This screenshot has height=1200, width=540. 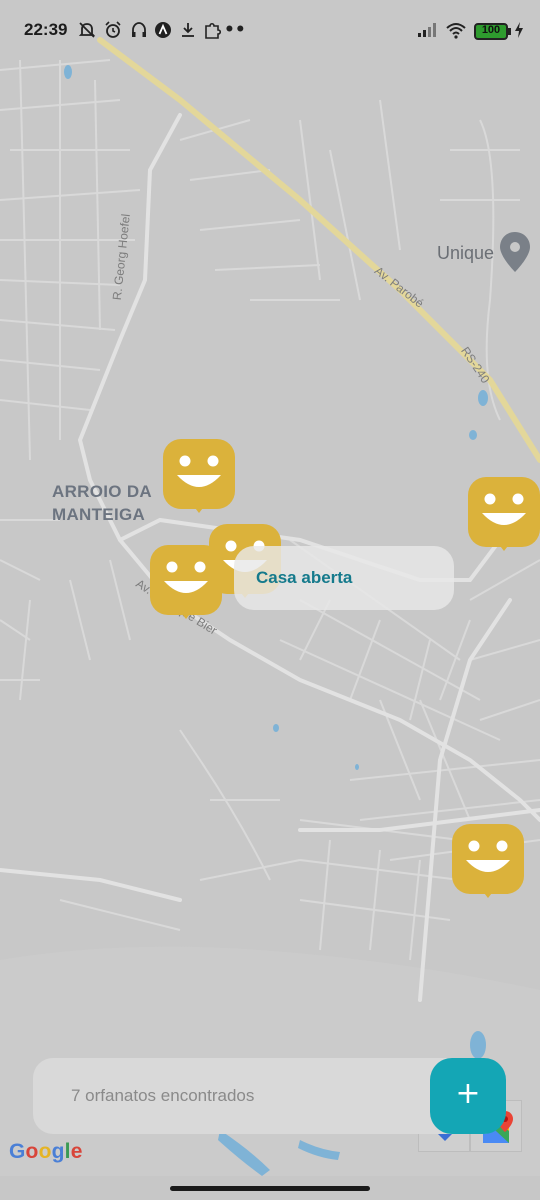 I want to click on google-logo: Google, so click(x=46, y=1151).